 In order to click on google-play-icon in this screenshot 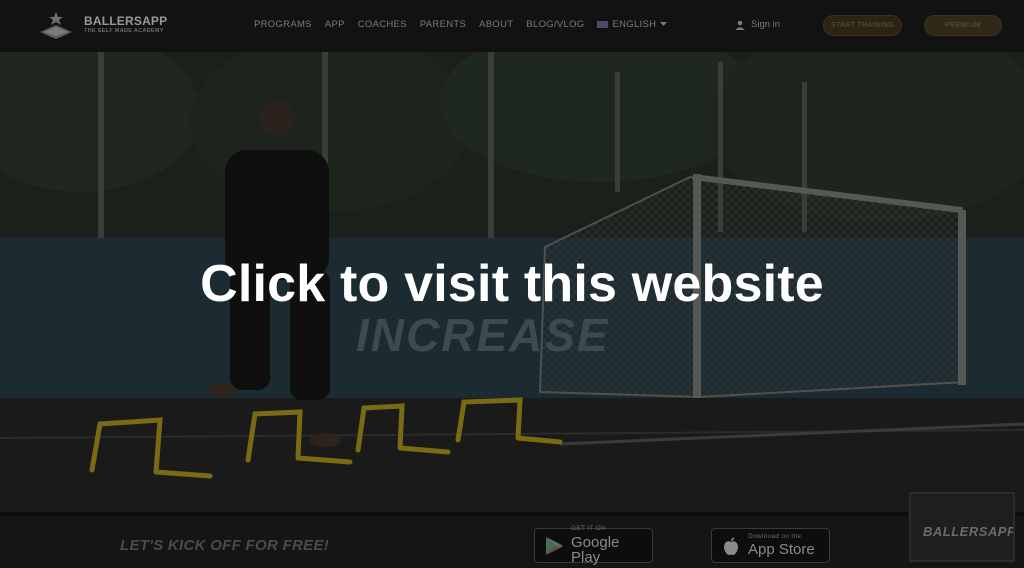, I will do `click(554, 546)`.